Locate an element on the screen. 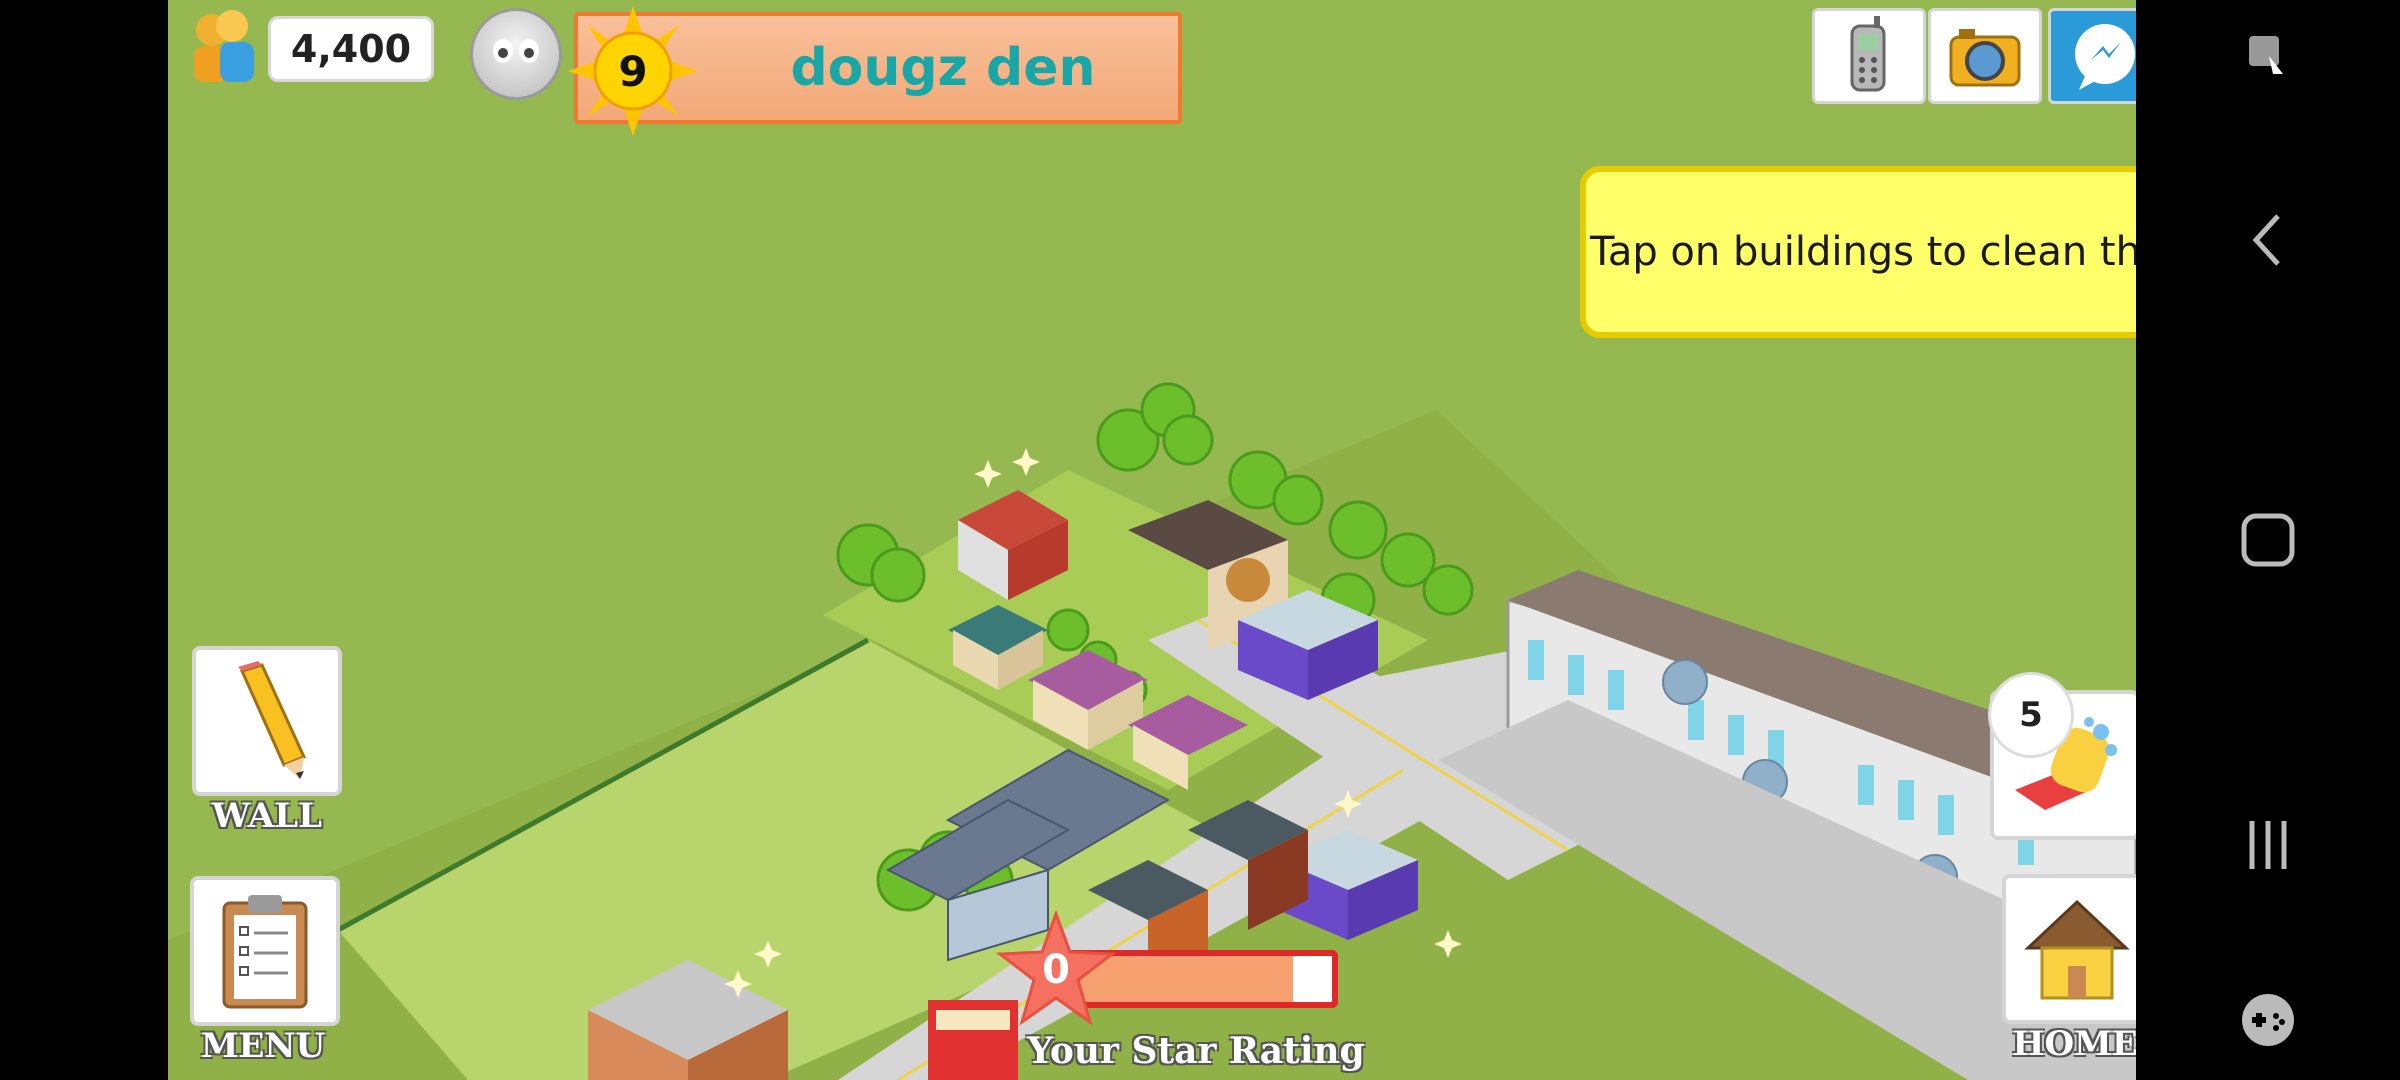  wall-button is located at coordinates (267, 721).